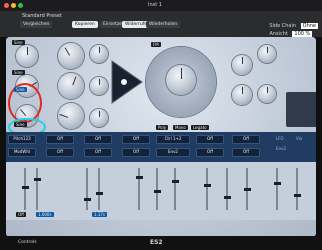 This screenshot has height=250, width=322. What do you see at coordinates (162, 127) in the screenshot?
I see `mode-poly: Poly` at bounding box center [162, 127].